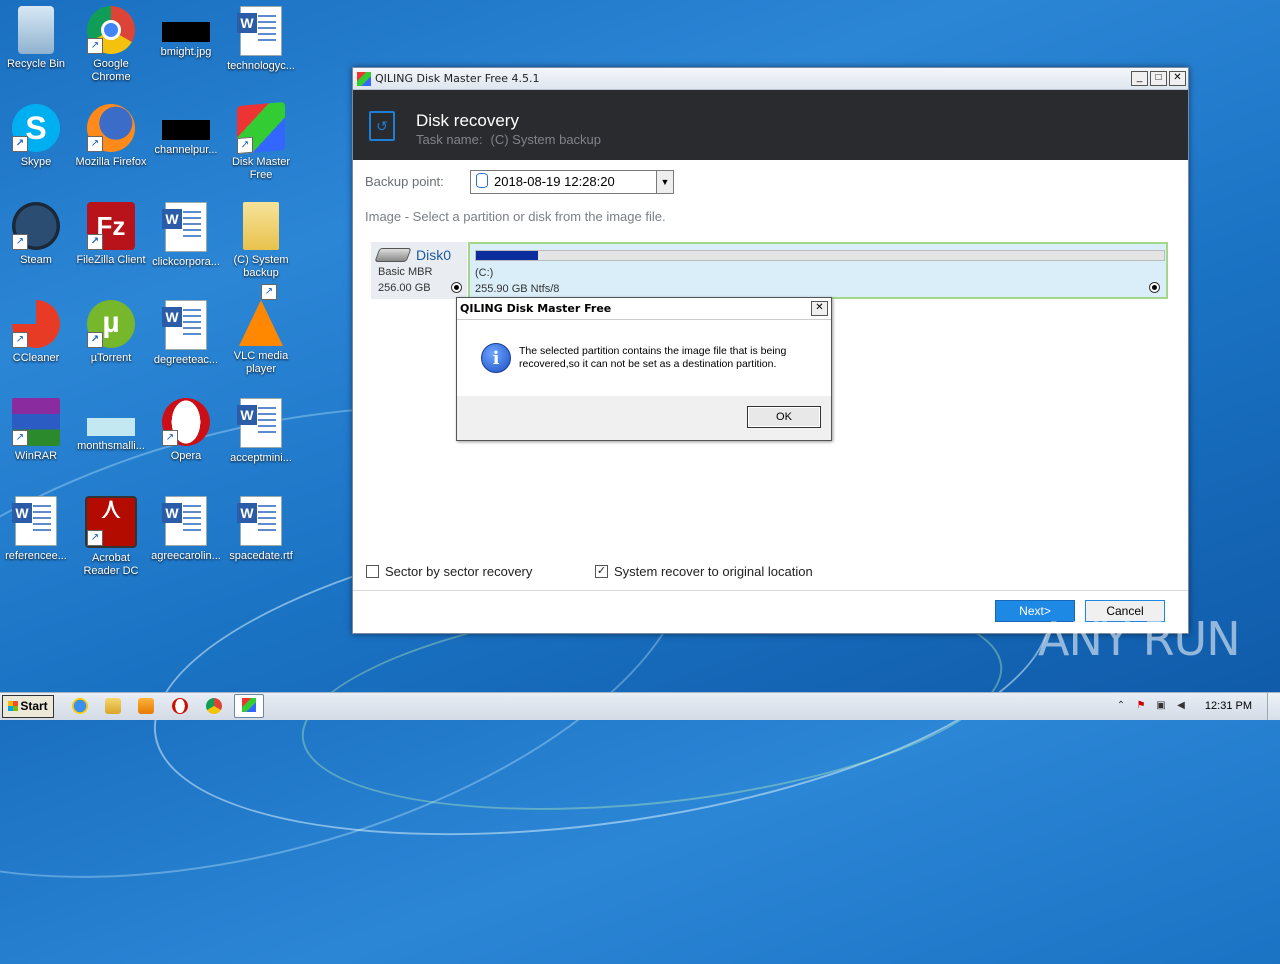 The image size is (1280, 964). Describe the element at coordinates (770, 79) in the screenshot. I see `window-titlebar: QILING Disk Master Free 4.5.1 _ □ ✕` at that location.